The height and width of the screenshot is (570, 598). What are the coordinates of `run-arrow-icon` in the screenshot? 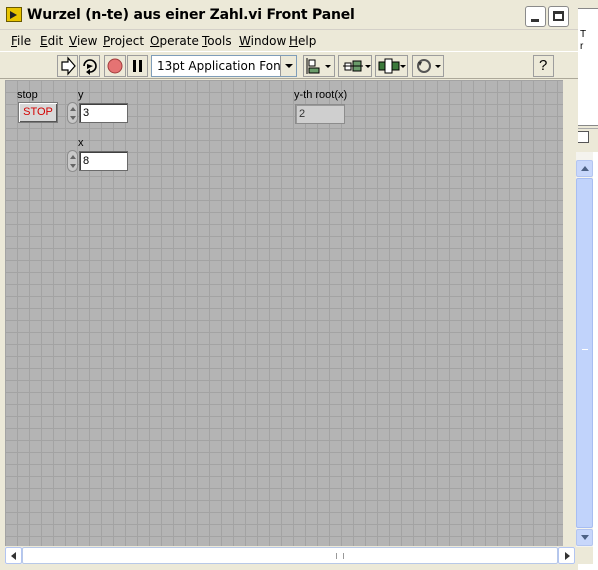 It's located at (67, 66).